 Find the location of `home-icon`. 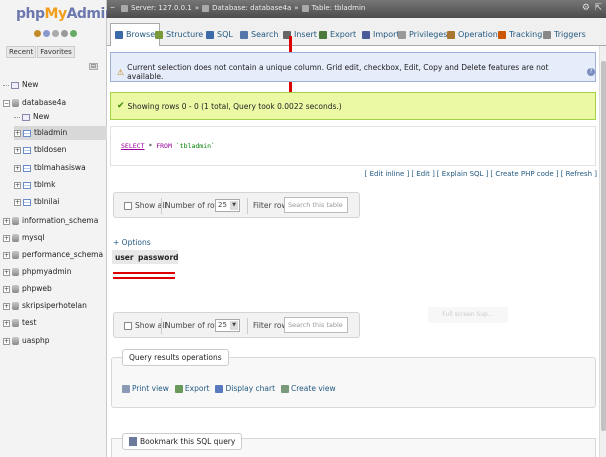

home-icon is located at coordinates (37, 33).